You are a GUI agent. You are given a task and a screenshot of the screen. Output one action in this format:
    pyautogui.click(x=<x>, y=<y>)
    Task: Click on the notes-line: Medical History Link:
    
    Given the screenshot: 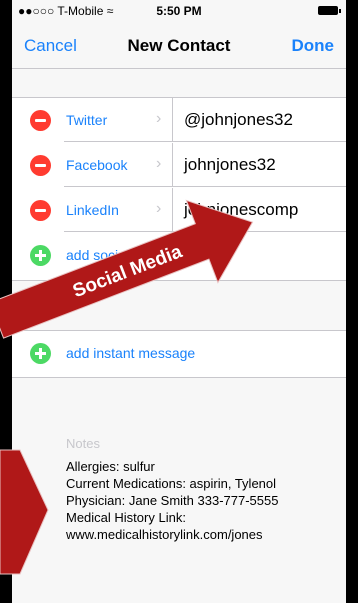 What is the action you would take?
    pyautogui.click(x=126, y=517)
    